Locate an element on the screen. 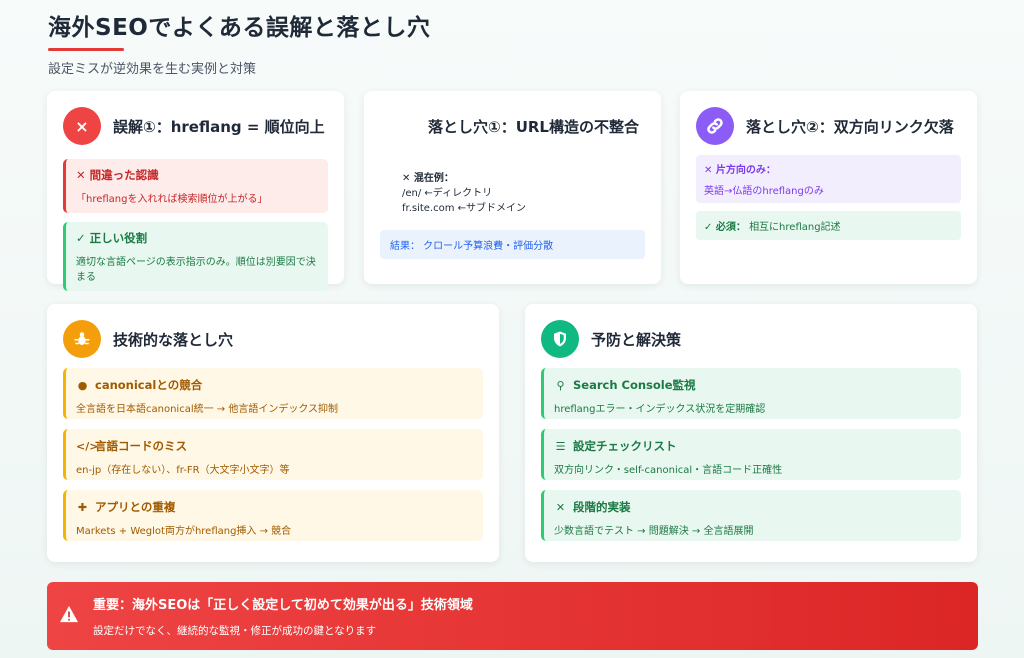 The image size is (1024, 658). header: 海外SEOでよくある誤解と落とし穴 is located at coordinates (239, 29).